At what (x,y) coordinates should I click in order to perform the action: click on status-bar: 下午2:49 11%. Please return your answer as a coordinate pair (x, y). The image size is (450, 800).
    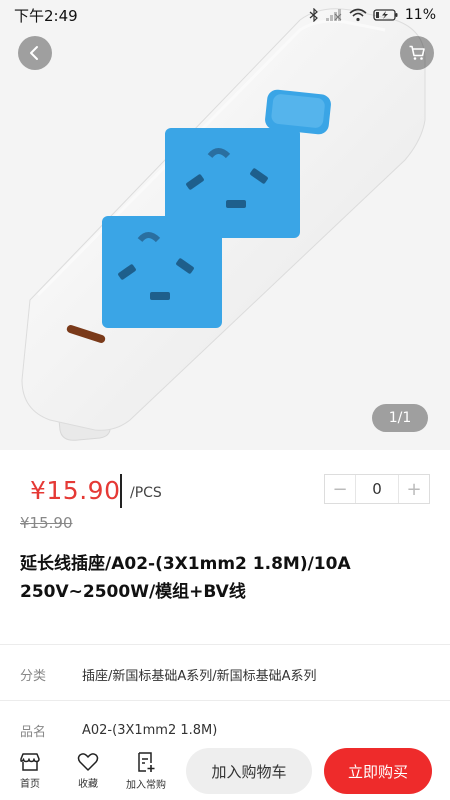
    Looking at the image, I should click on (225, 15).